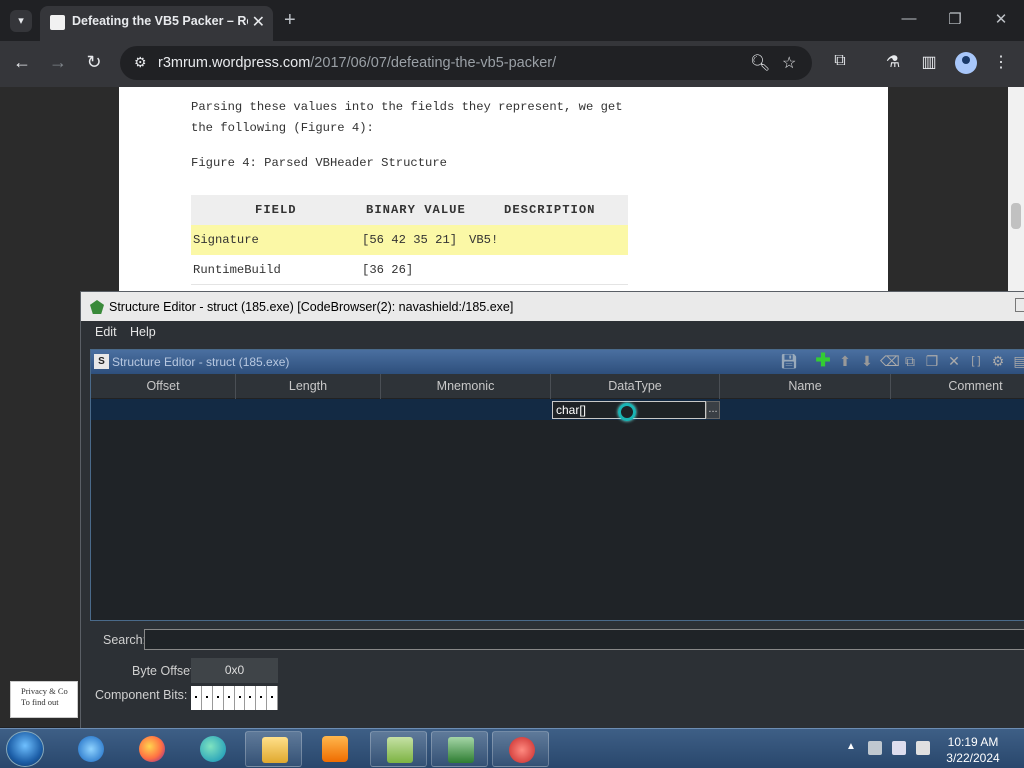 The image size is (1024, 768). Describe the element at coordinates (319, 163) in the screenshot. I see `figure-caption: Figure 4: Parsed VBHeader Structure` at that location.